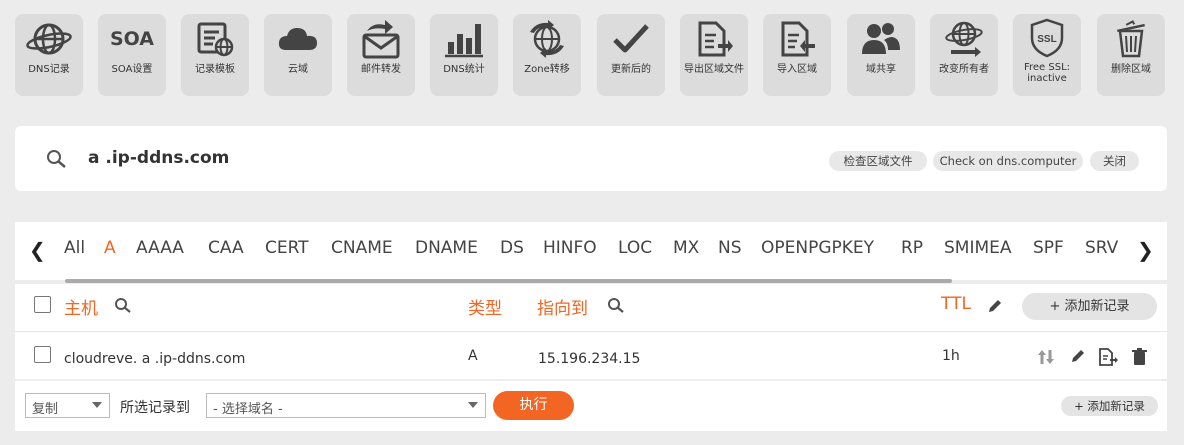  I want to click on tool-label: Free SSL: inactive, so click(1047, 73).